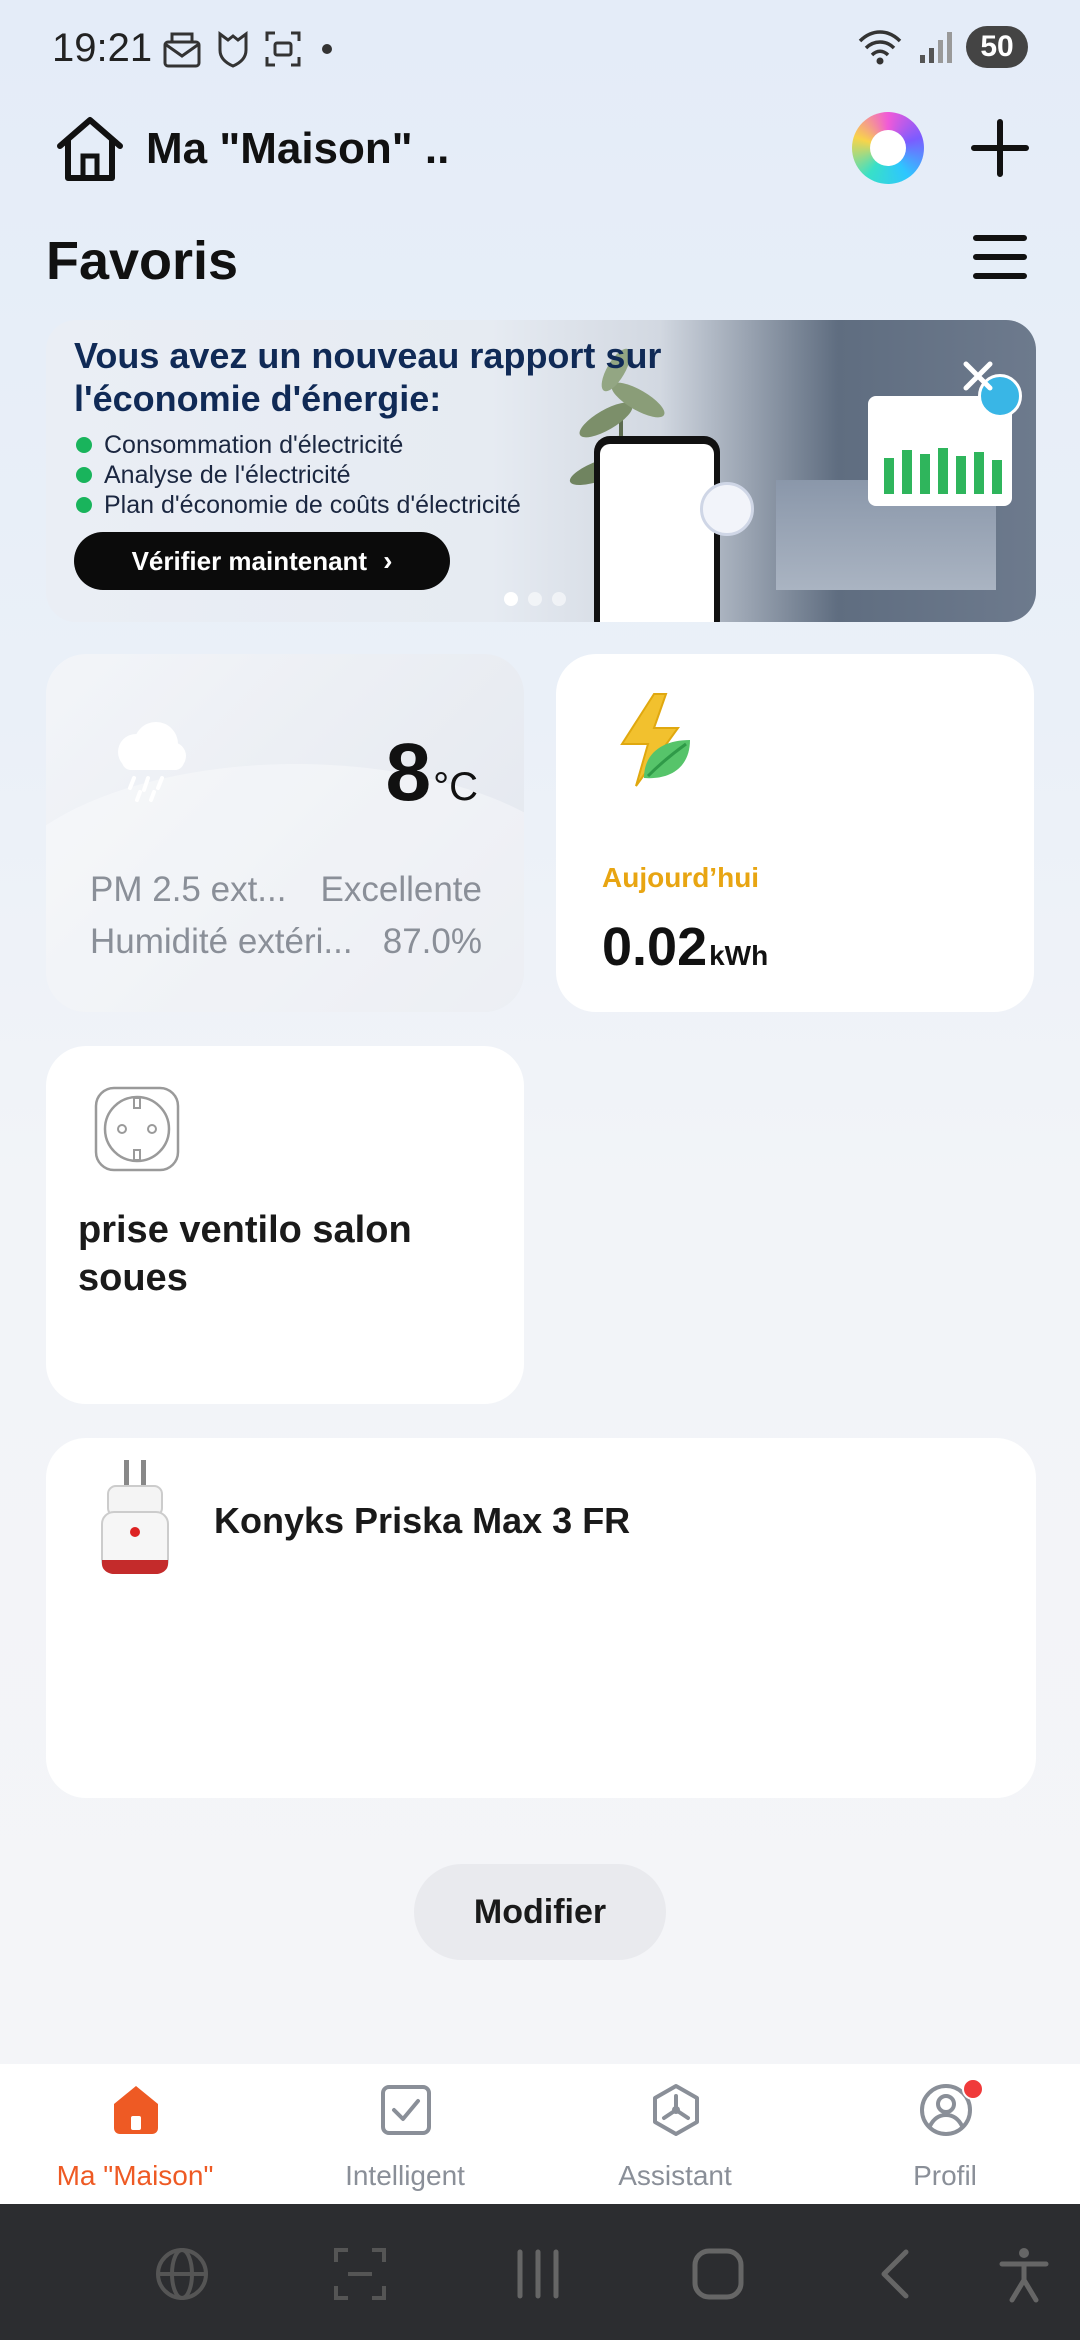  I want to click on back-icon, so click(898, 2274).